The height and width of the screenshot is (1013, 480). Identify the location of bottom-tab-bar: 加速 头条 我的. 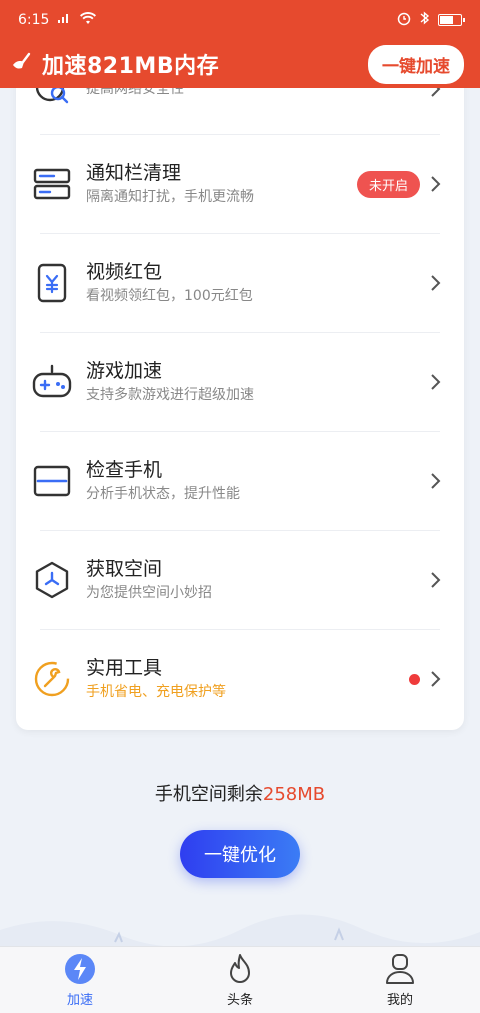
(240, 979).